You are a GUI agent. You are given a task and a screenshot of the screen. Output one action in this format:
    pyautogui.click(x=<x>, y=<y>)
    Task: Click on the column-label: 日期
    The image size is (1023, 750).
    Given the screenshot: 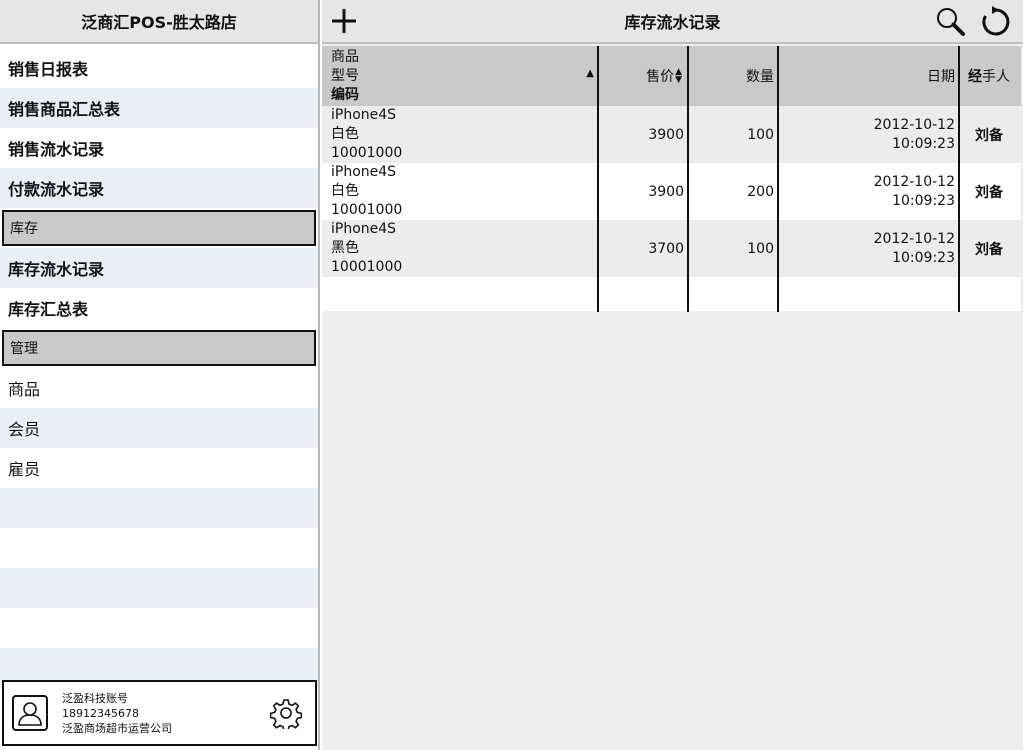 What is the action you would take?
    pyautogui.click(x=941, y=77)
    